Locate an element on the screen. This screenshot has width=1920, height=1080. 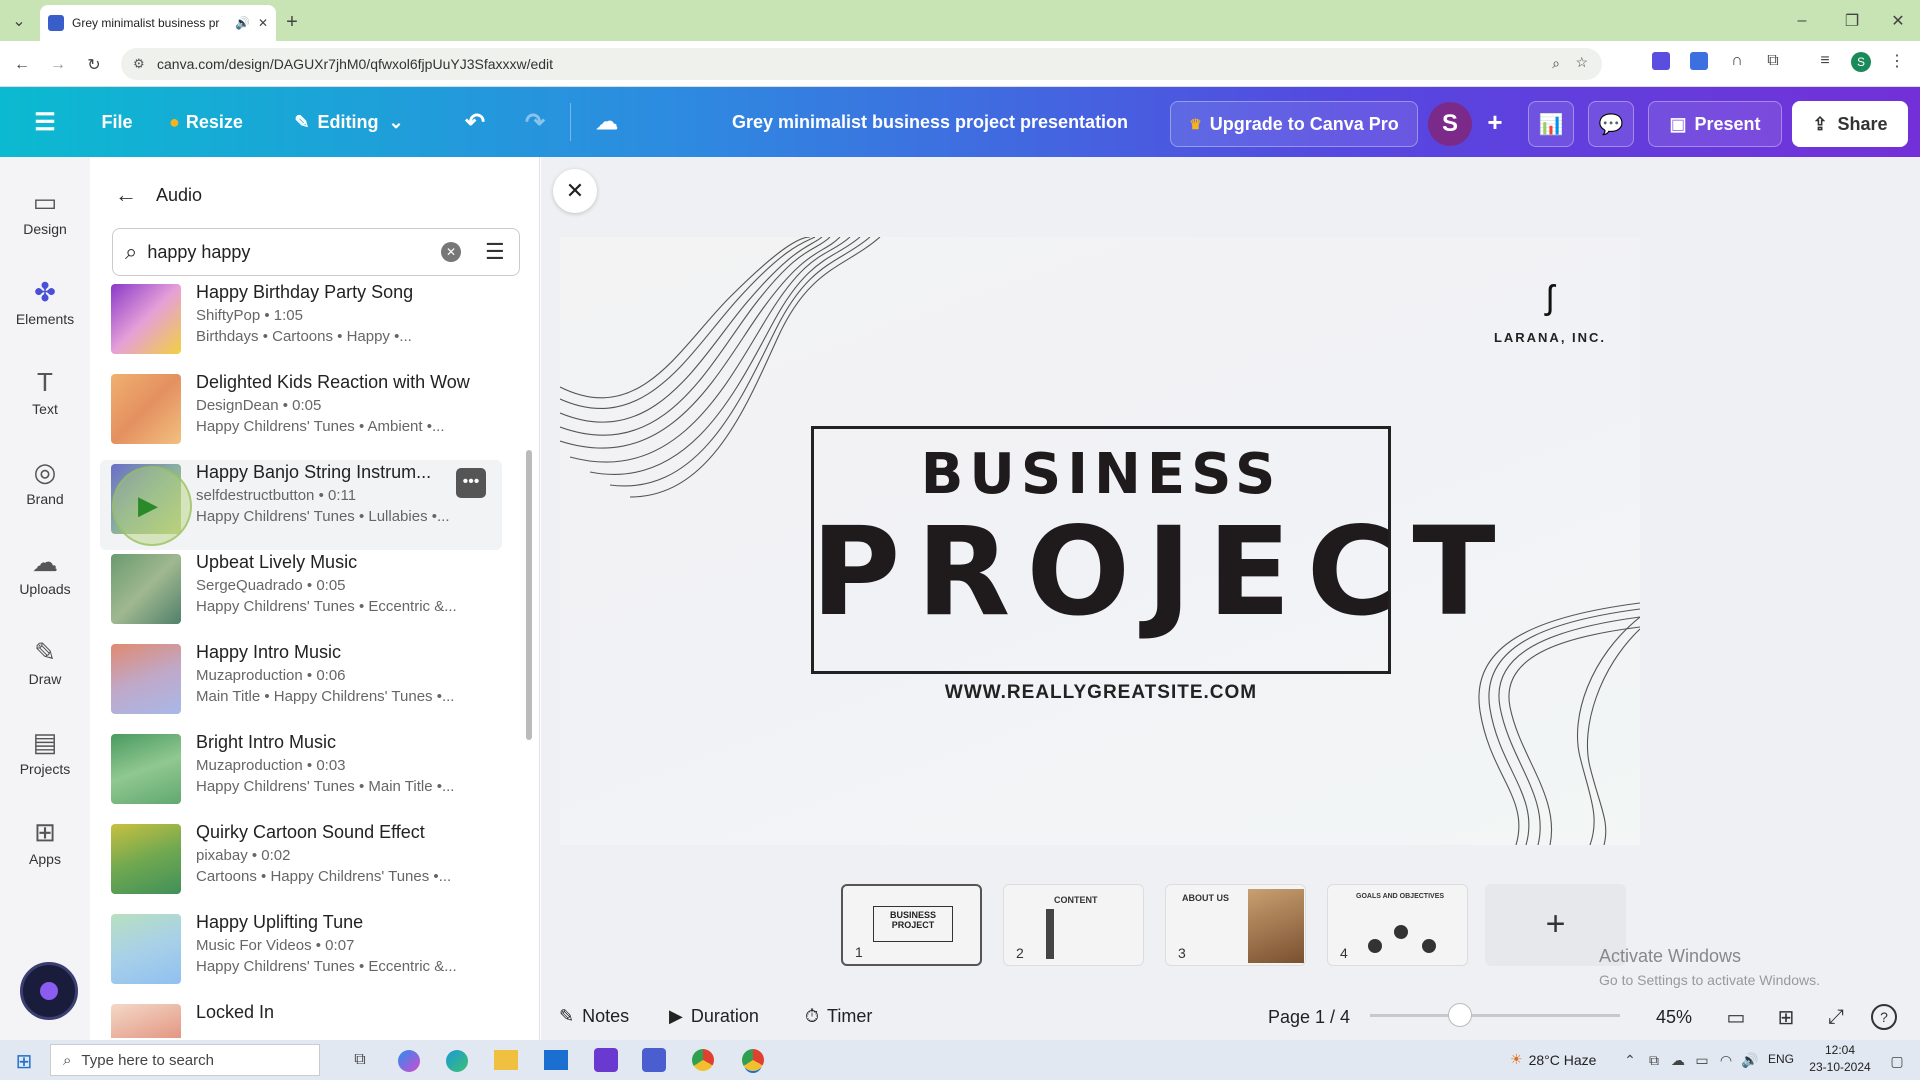
volume-icon: 🔊 is located at coordinates (1750, 1060).